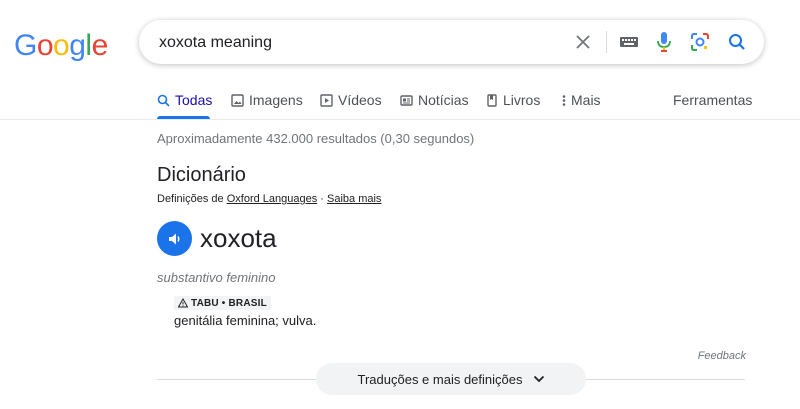 The image size is (800, 409). I want to click on tab-videos: Vídeos, so click(351, 100).